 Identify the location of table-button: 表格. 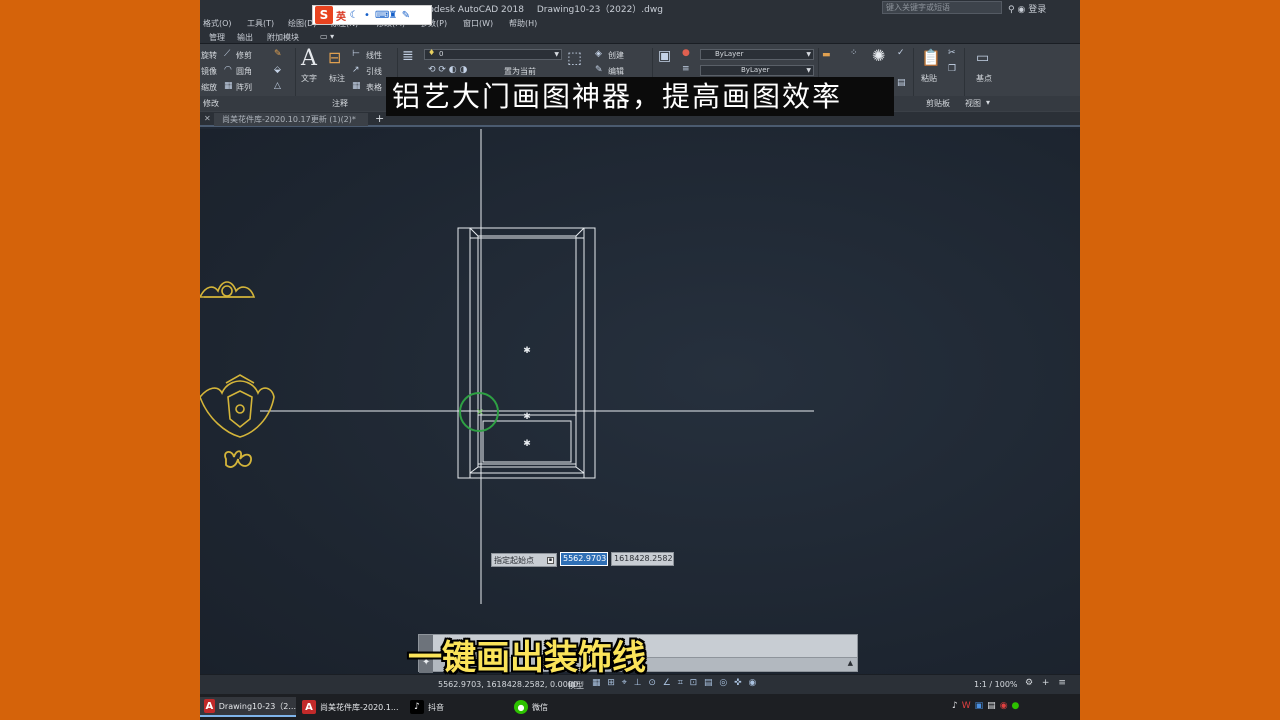
(374, 87).